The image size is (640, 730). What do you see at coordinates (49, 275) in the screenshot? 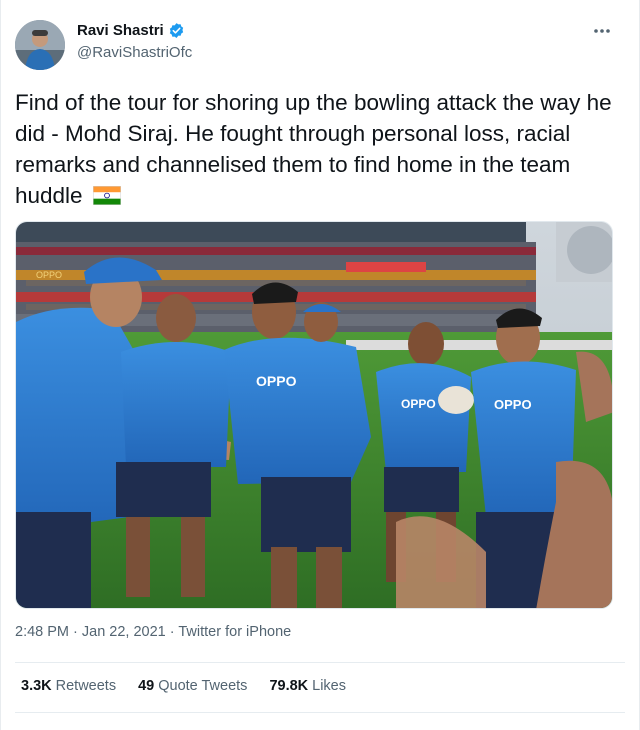
I see `stadium-banner: OPPO` at bounding box center [49, 275].